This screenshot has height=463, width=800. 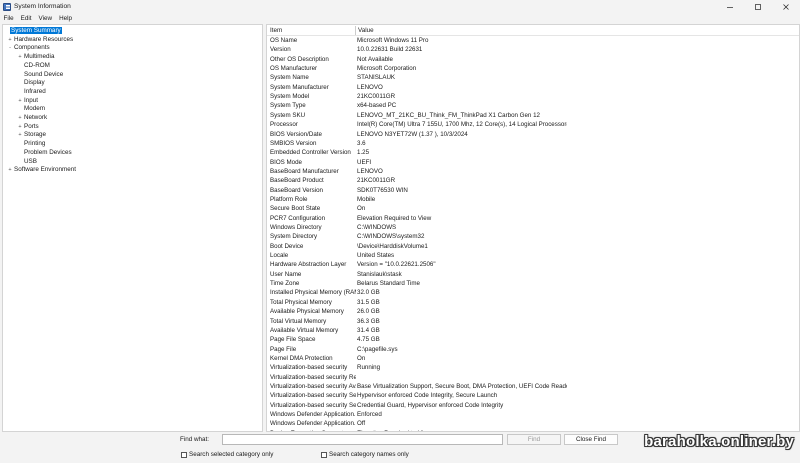 I want to click on table-row: Kernel DMA Protection On, so click(x=533, y=358).